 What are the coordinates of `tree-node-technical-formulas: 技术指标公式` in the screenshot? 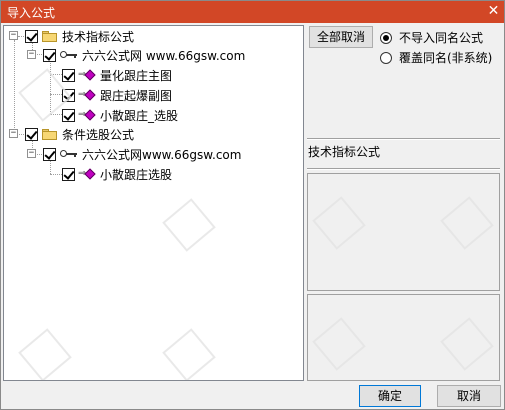 It's located at (79, 36).